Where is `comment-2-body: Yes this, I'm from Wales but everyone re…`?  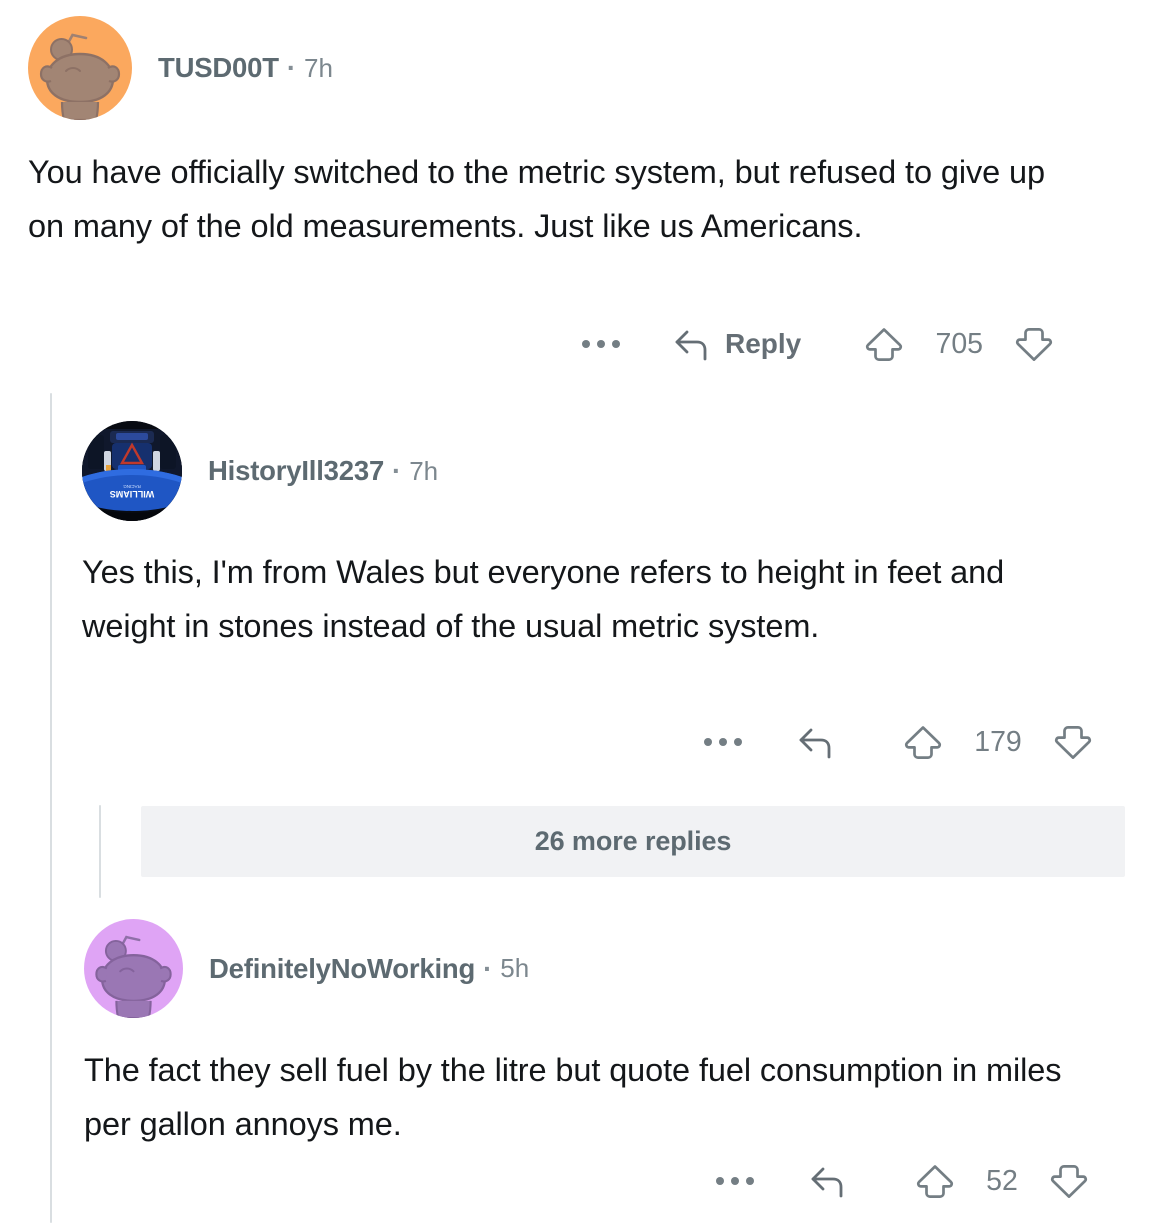
comment-2-body: Yes this, I'm from Wales but everyone re… is located at coordinates (543, 599).